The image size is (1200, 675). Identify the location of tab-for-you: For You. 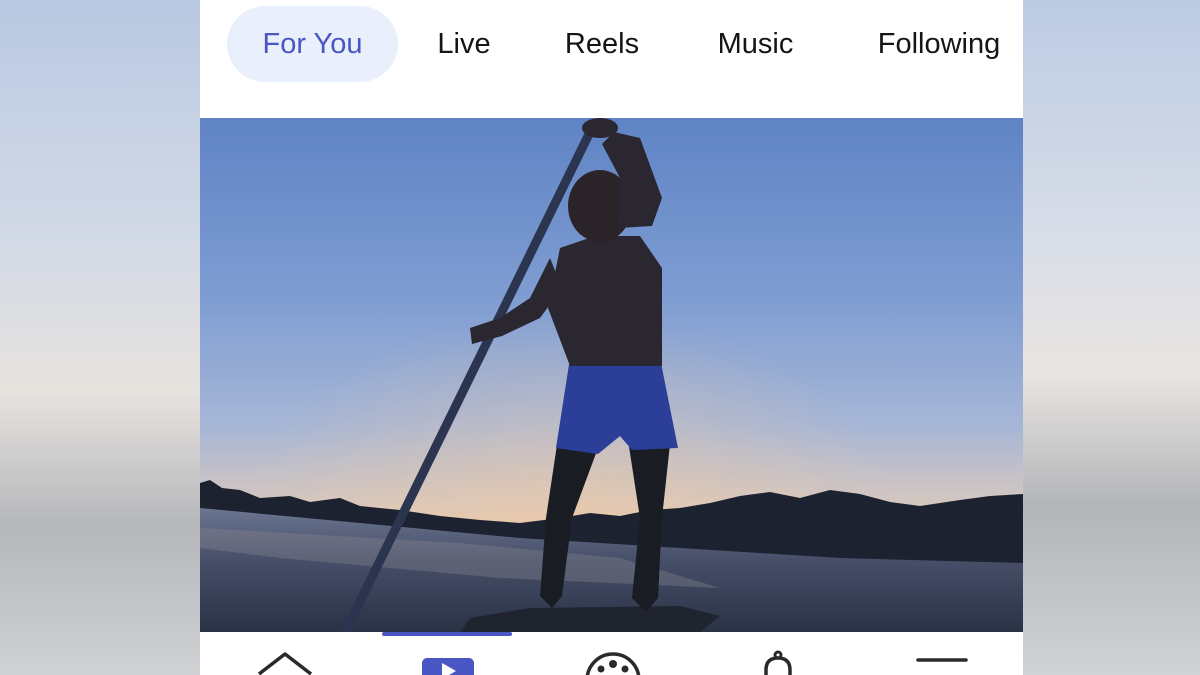
(312, 44).